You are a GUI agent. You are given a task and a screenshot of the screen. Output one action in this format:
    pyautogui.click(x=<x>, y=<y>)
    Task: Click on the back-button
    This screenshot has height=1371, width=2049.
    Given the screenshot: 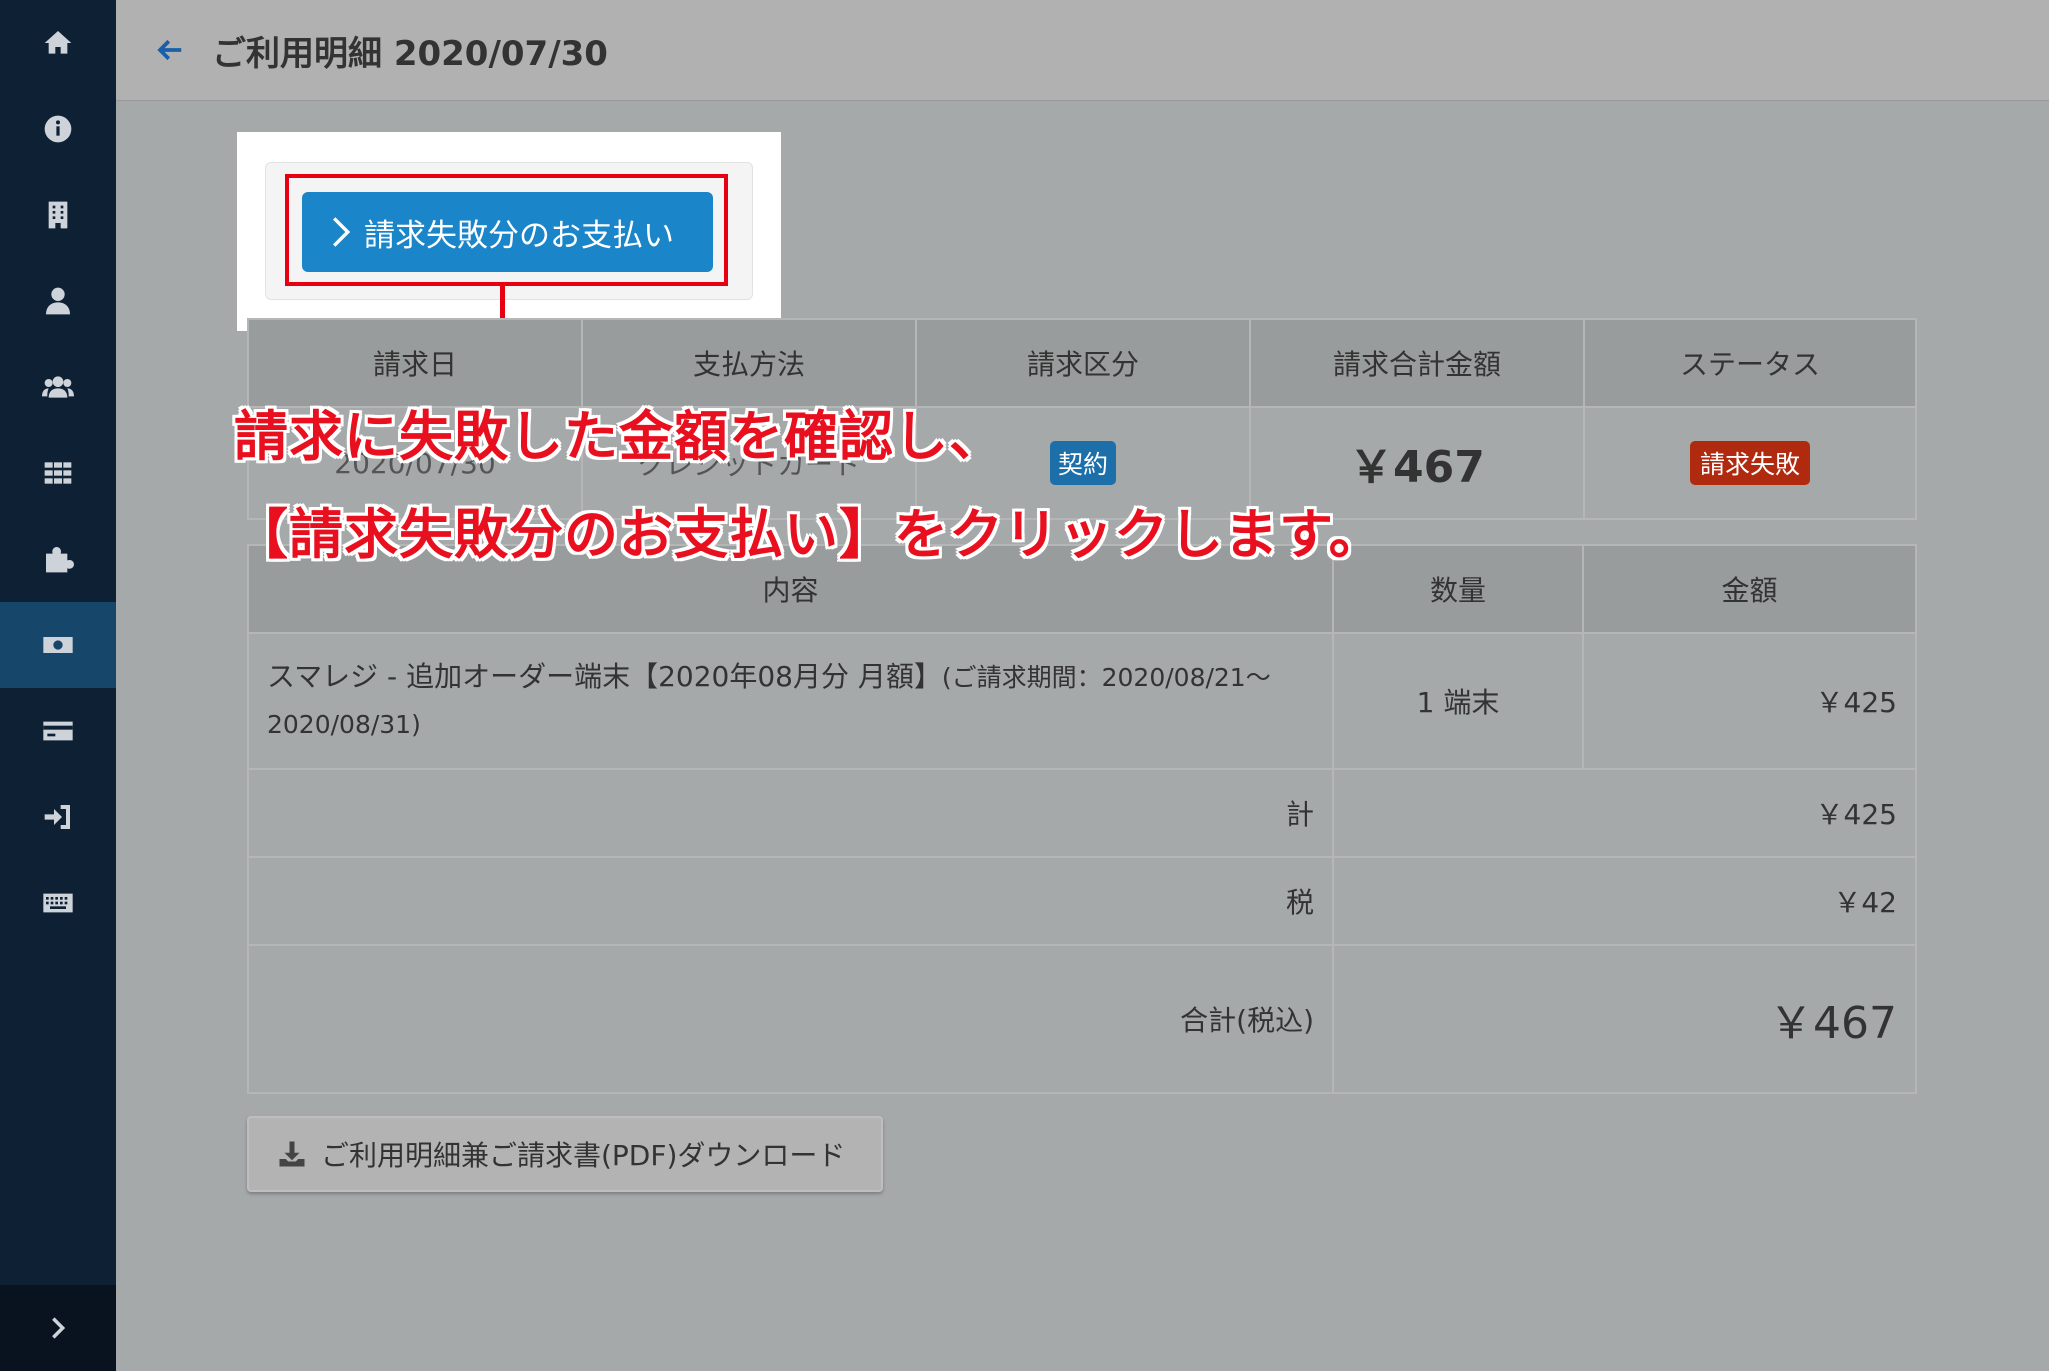 What is the action you would take?
    pyautogui.click(x=170, y=50)
    